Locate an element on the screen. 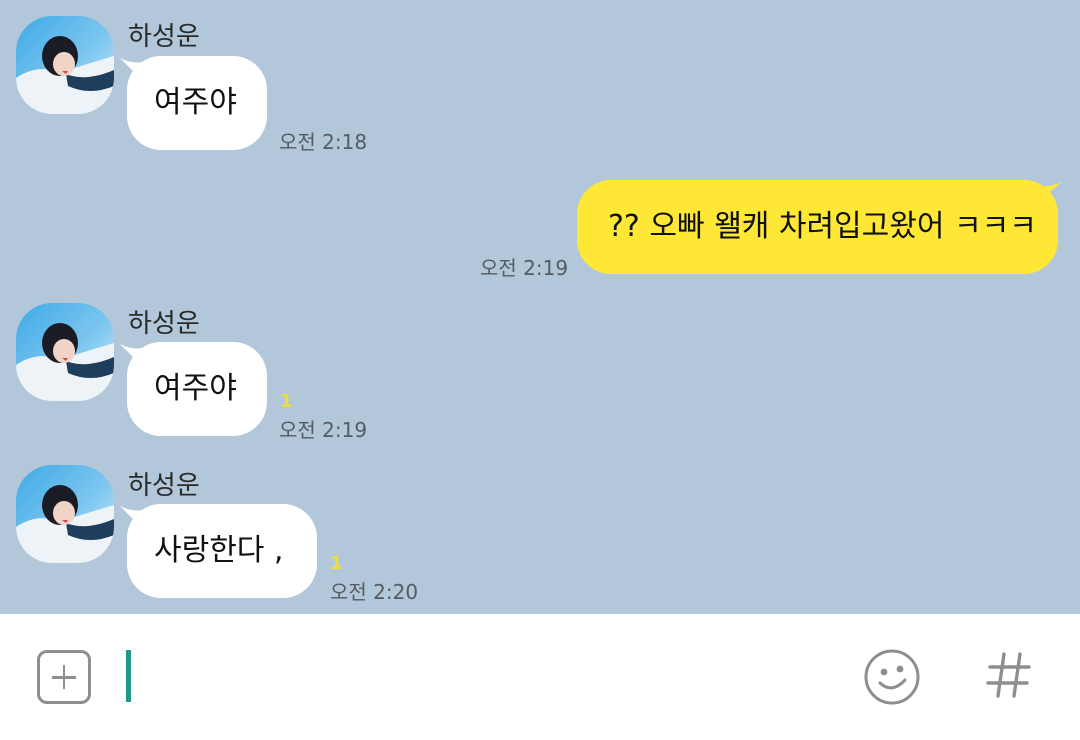 This screenshot has width=1080, height=740. message-bubble: 사랑한다 , is located at coordinates (222, 551).